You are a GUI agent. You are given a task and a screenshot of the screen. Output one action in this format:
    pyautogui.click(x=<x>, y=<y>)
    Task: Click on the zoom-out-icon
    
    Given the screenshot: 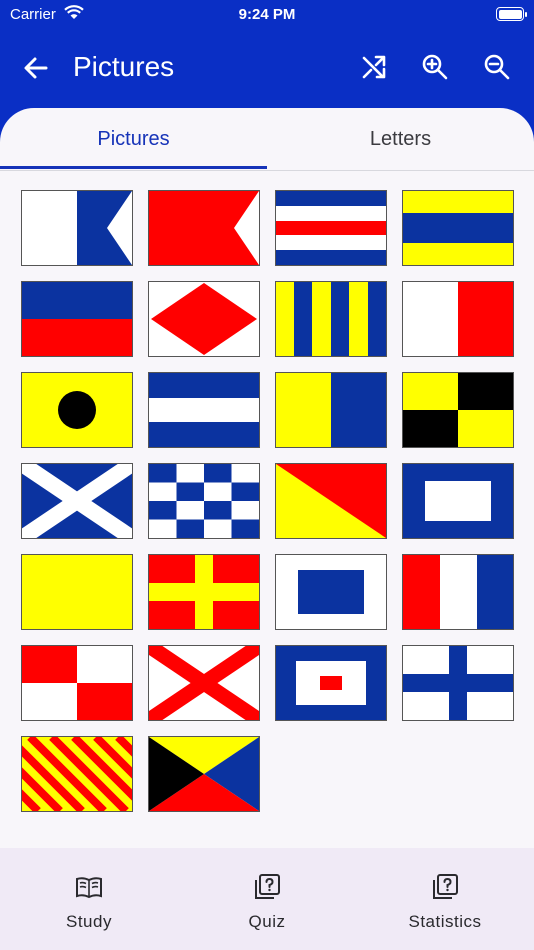 What is the action you would take?
    pyautogui.click(x=497, y=69)
    